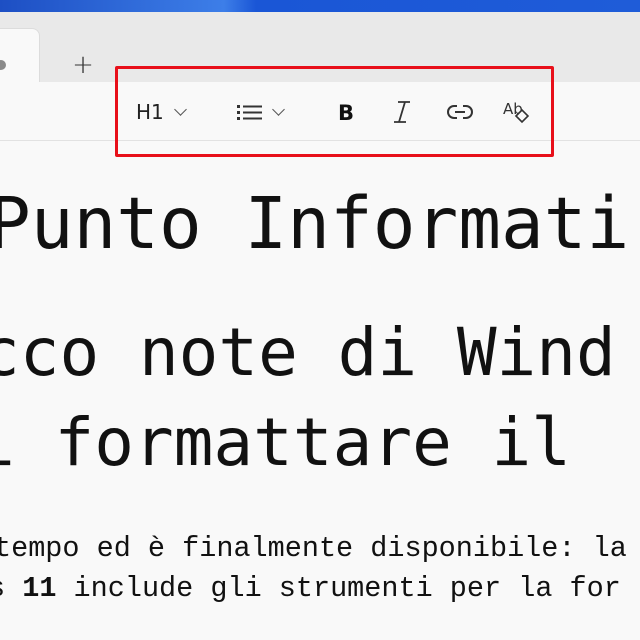 This screenshot has height=640, width=640. I want to click on window-title-bar, so click(320, 6).